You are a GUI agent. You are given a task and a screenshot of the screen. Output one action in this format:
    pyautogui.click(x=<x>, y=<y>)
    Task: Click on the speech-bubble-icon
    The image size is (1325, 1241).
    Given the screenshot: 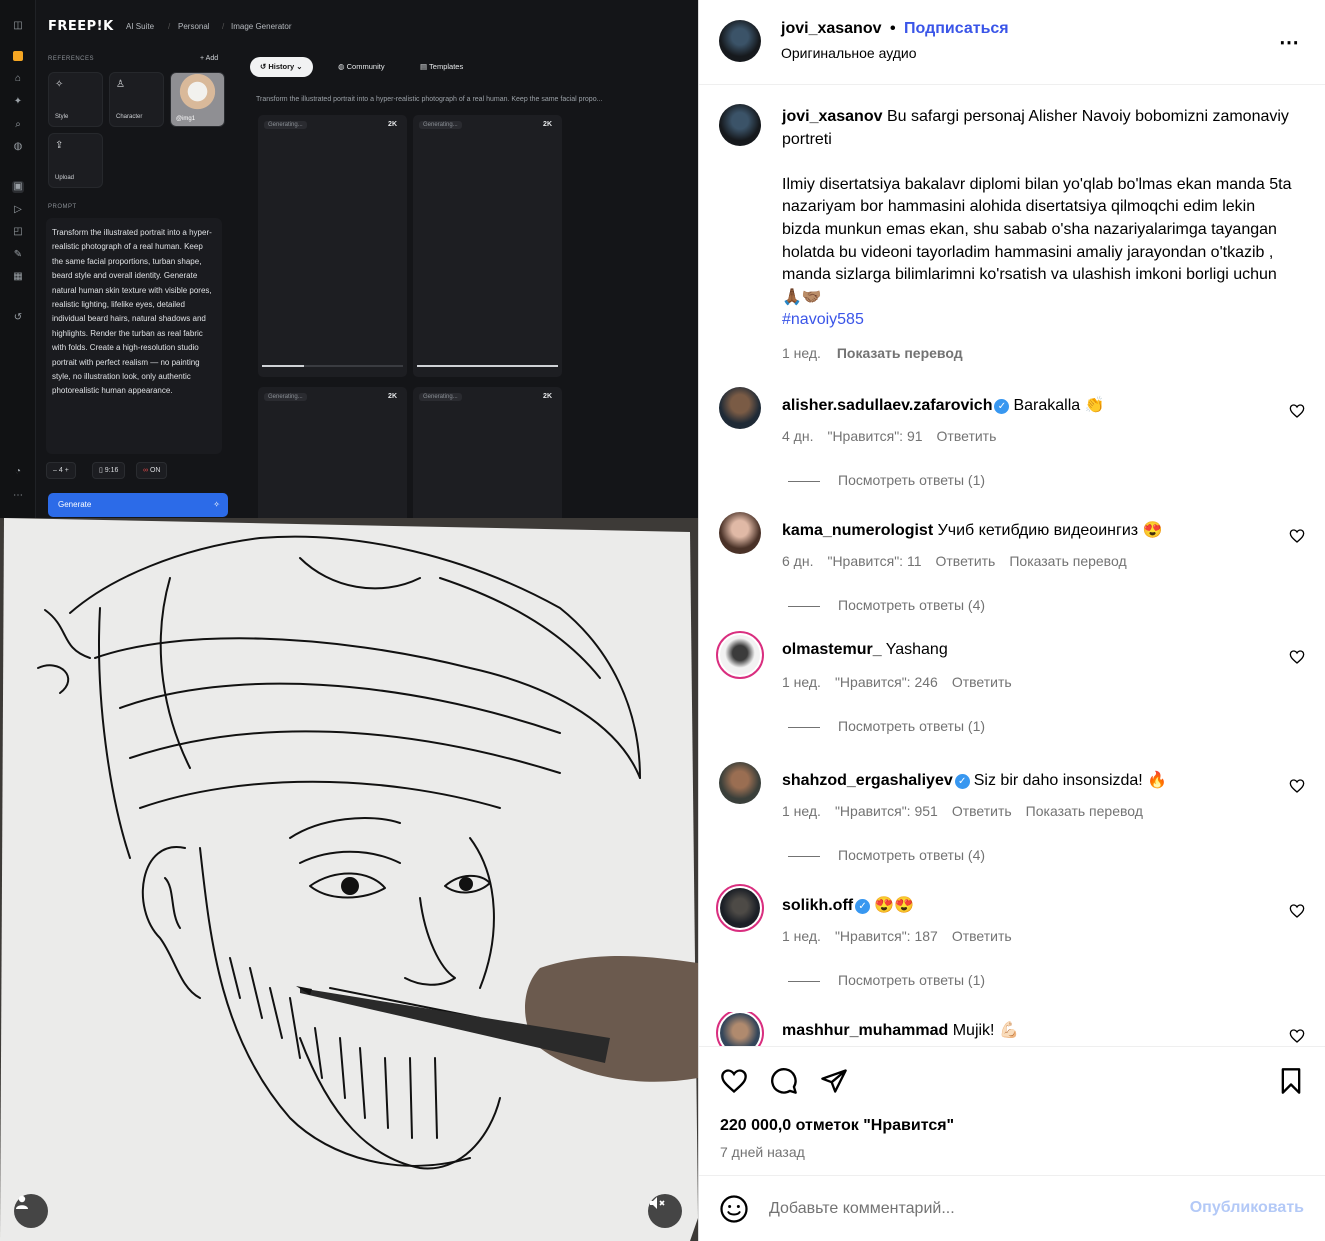 What is the action you would take?
    pyautogui.click(x=784, y=1081)
    